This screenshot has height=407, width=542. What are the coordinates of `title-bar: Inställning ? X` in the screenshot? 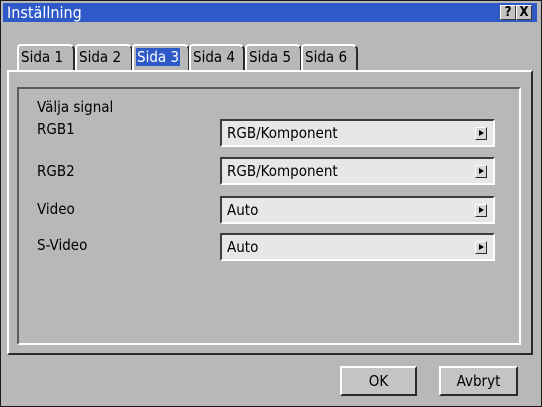 It's located at (270, 12).